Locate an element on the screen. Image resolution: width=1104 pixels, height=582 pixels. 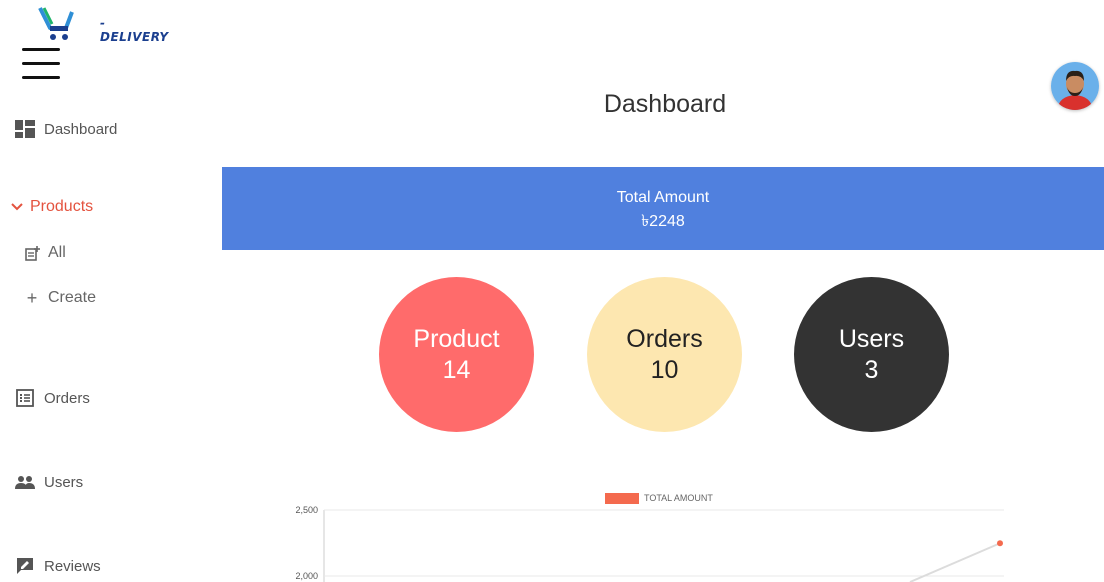
sidebar-item-orders: Orders is located at coordinates (52, 398).